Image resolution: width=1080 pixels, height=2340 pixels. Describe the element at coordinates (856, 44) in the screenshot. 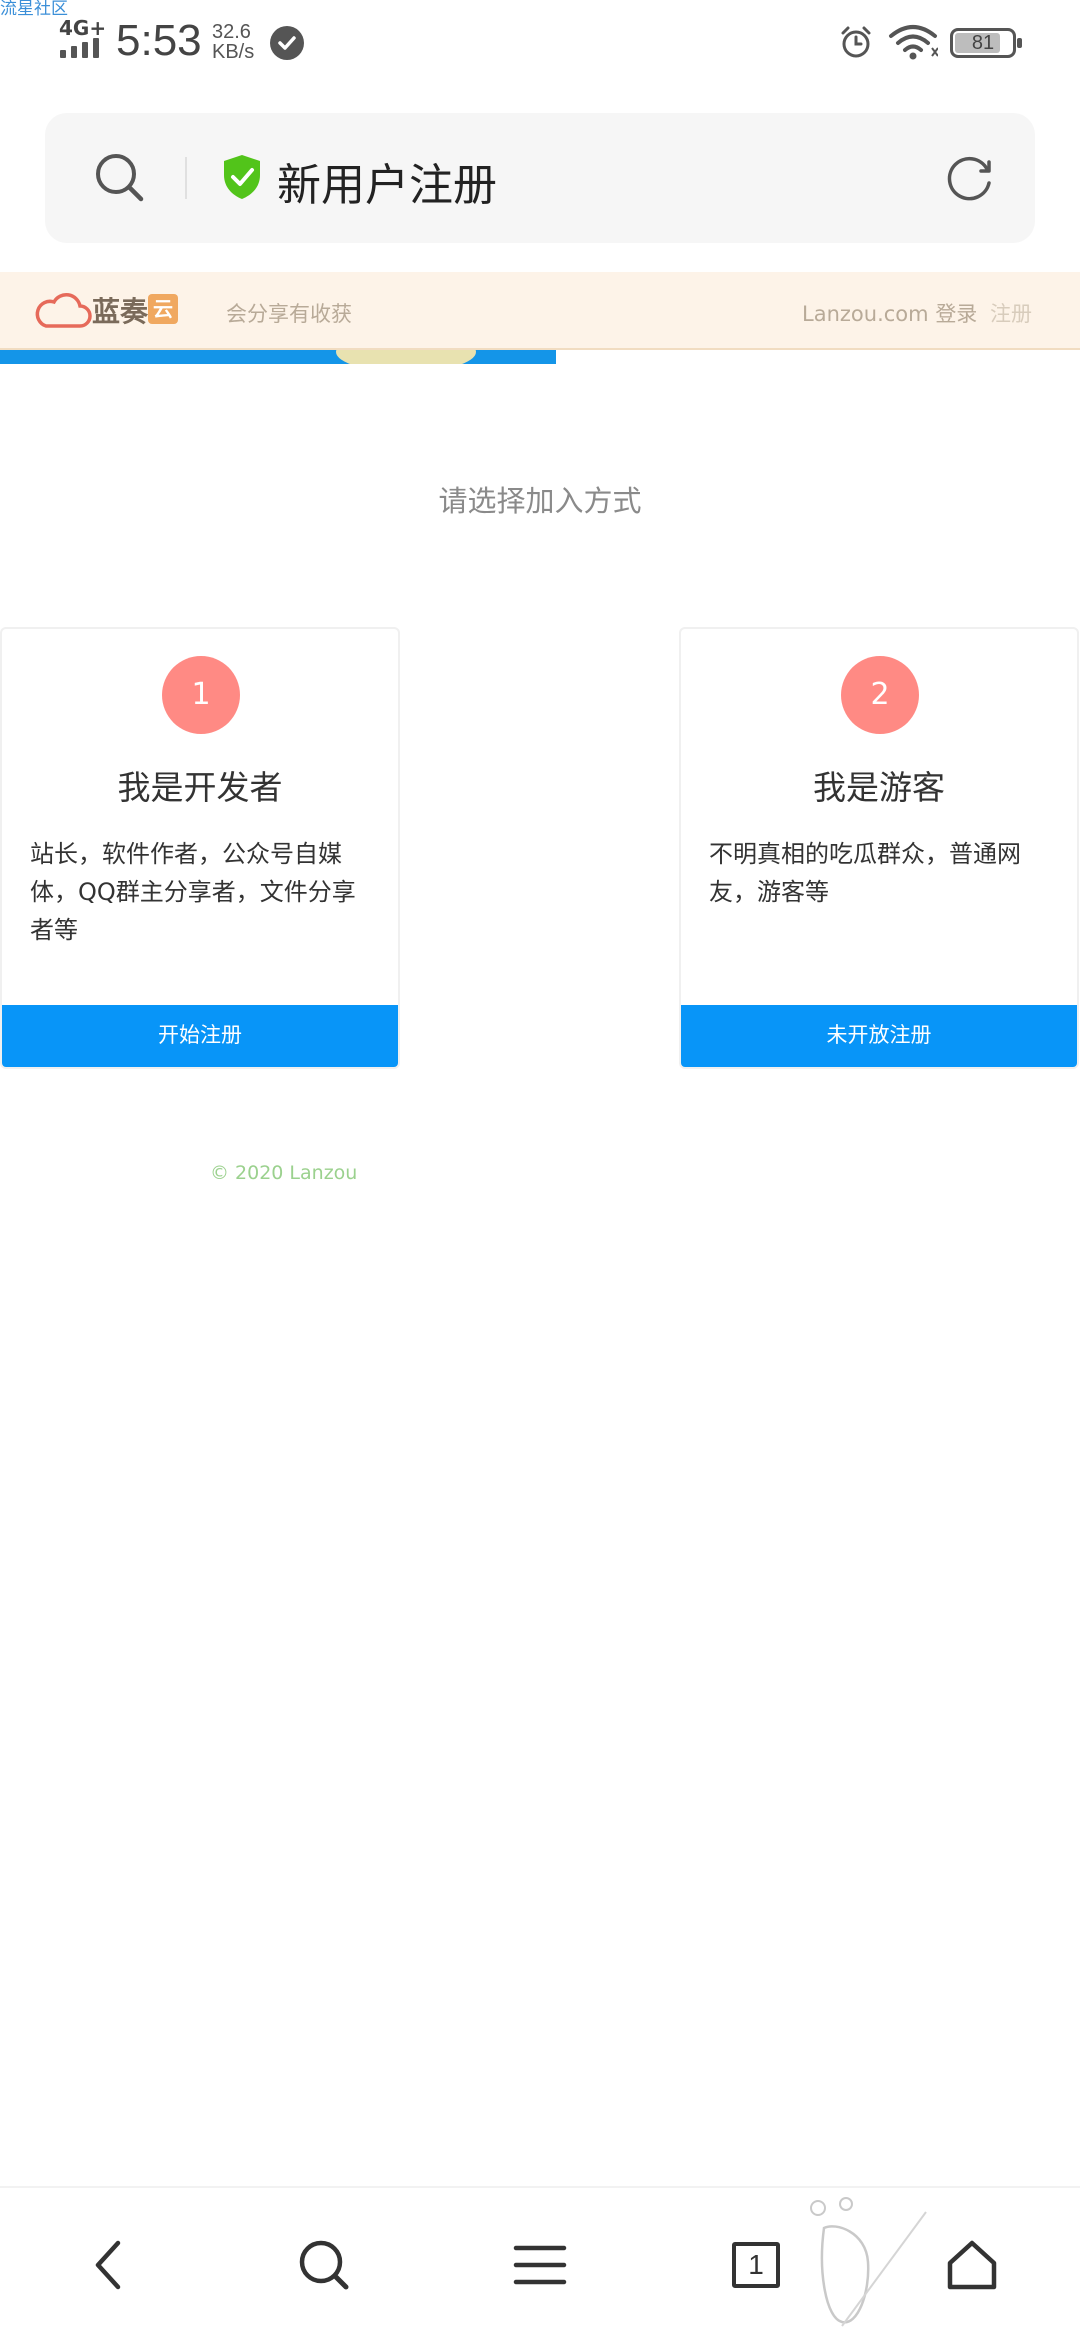

I see `alarm-icon` at that location.